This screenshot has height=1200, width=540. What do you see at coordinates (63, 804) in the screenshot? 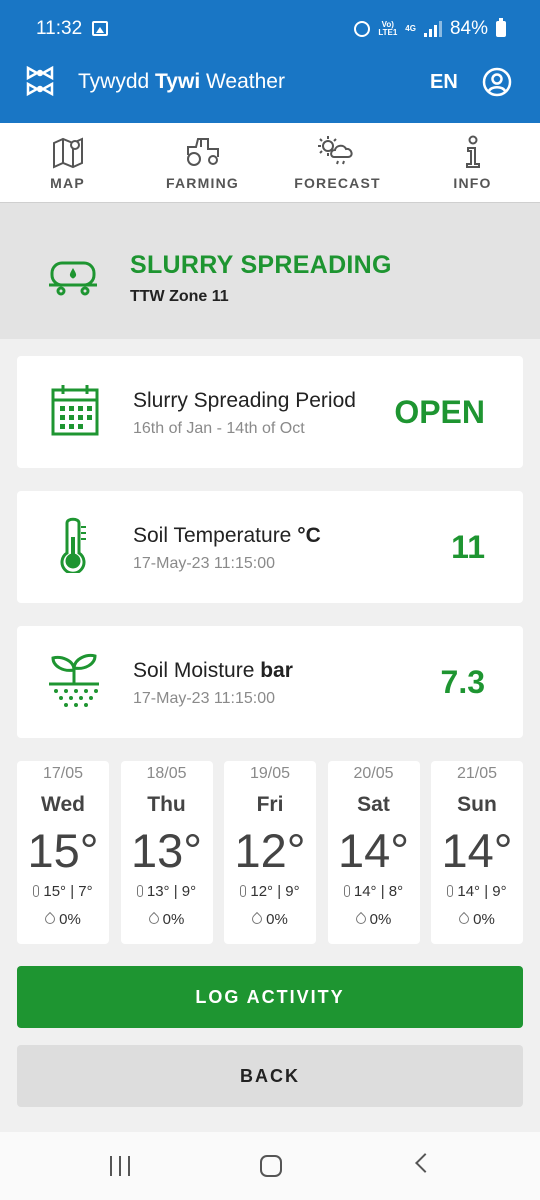
I see `forecast-weekday: Wed` at bounding box center [63, 804].